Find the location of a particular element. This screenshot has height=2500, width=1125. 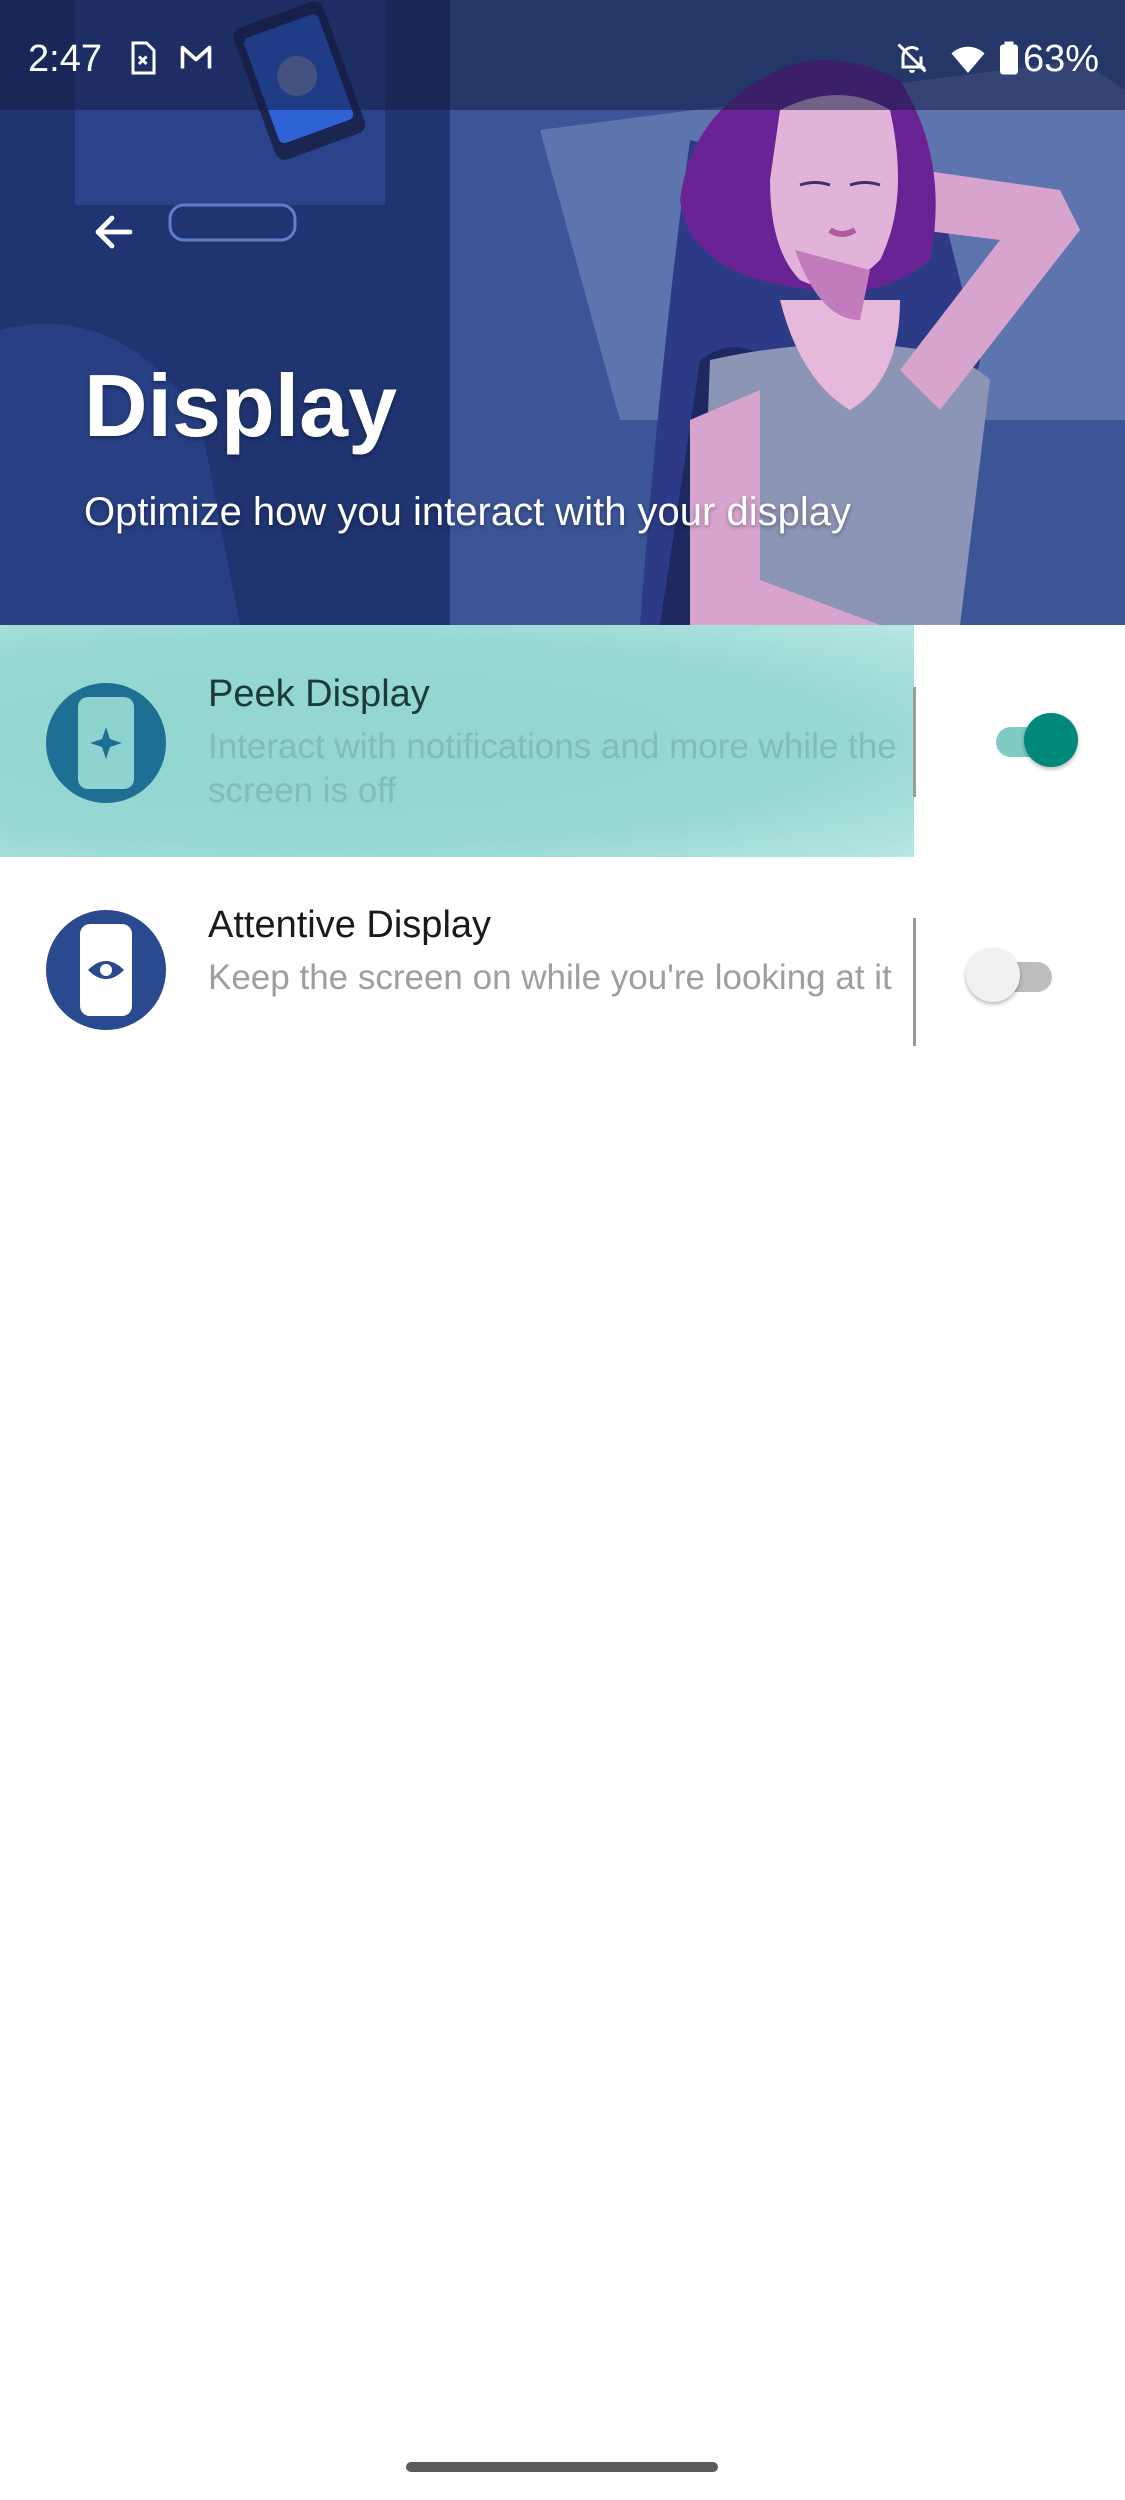

status-time: 2:47 is located at coordinates (65, 59).